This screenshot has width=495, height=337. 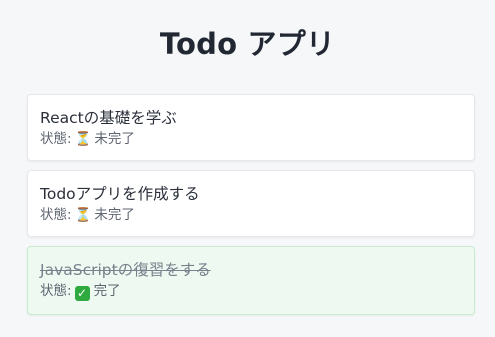 What do you see at coordinates (82, 293) in the screenshot?
I see `check-mark-icon: ✓` at bounding box center [82, 293].